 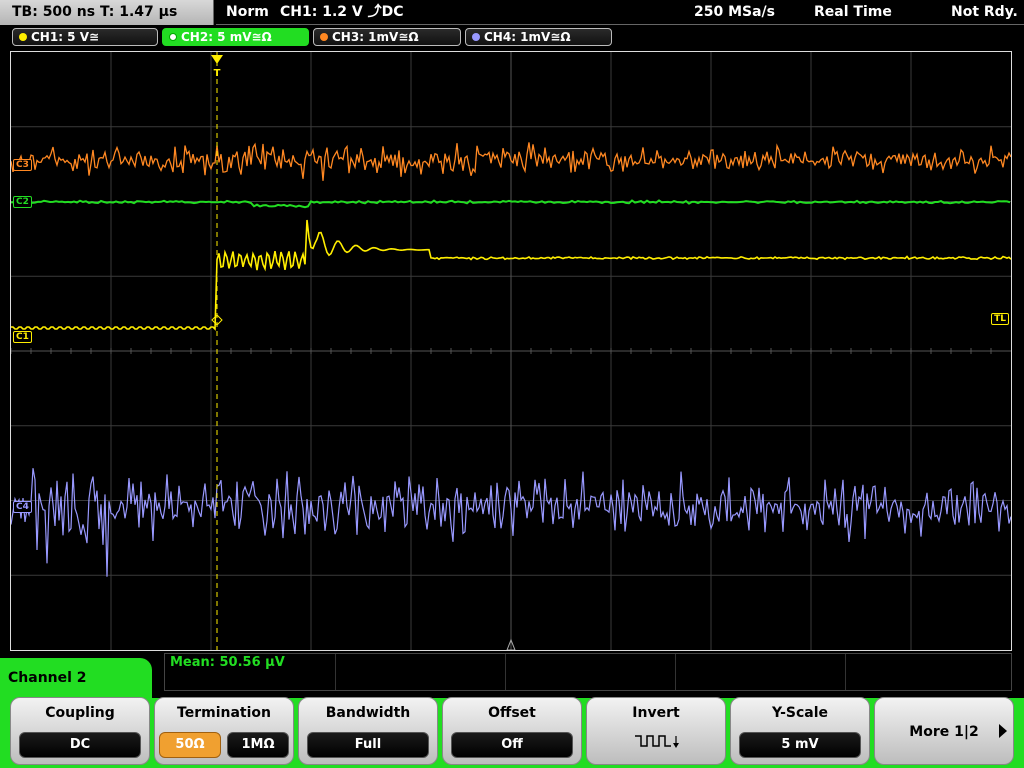 I want to click on tab-ch2-label: CH2: 5 mV≅Ω, so click(x=226, y=37).